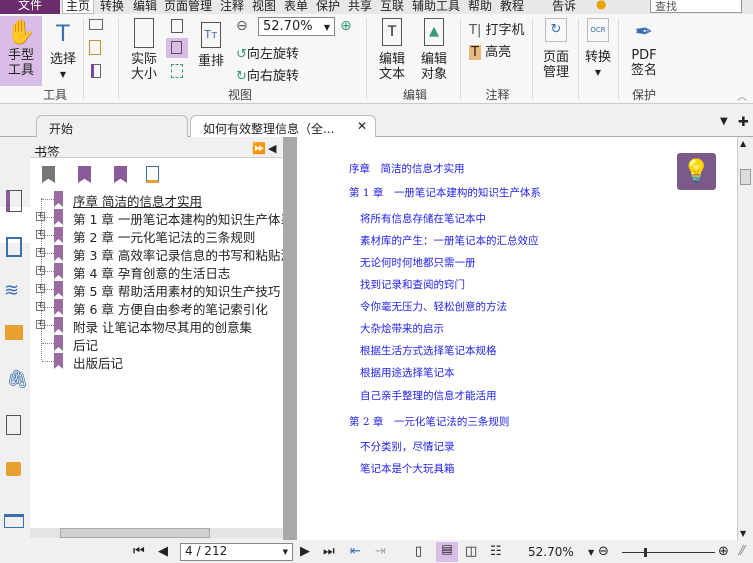  What do you see at coordinates (449, 240) in the screenshot?
I see `toc-entry: 素材库的产生：一册笔记本的汇总效应` at bounding box center [449, 240].